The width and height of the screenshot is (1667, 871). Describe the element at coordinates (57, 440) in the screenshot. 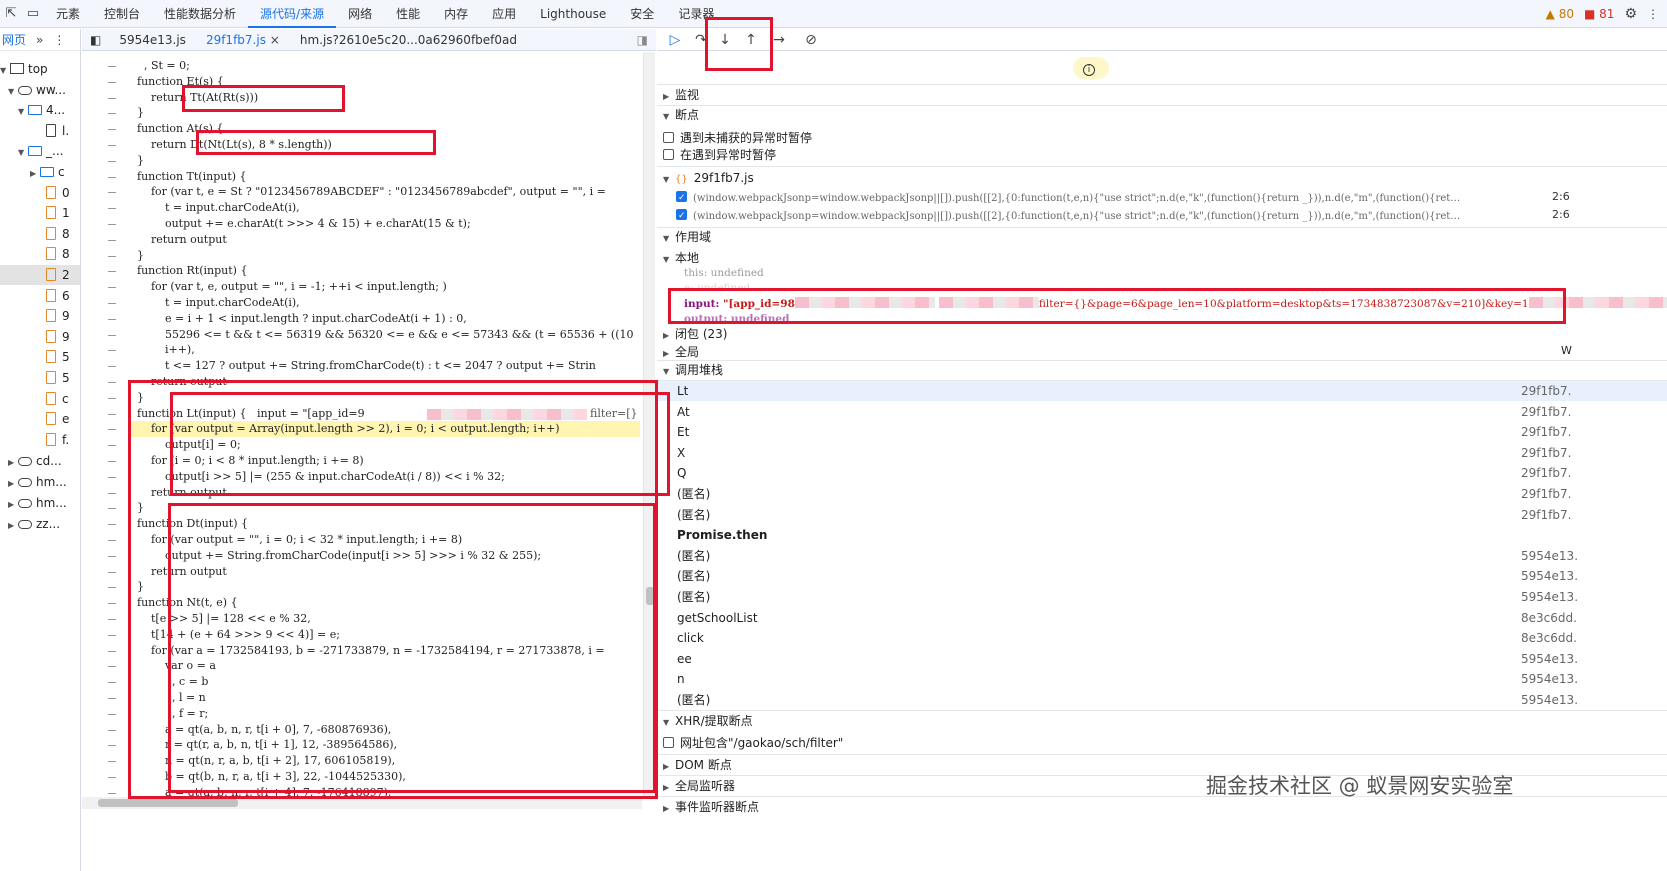

I see `tree-node-file: f.` at that location.